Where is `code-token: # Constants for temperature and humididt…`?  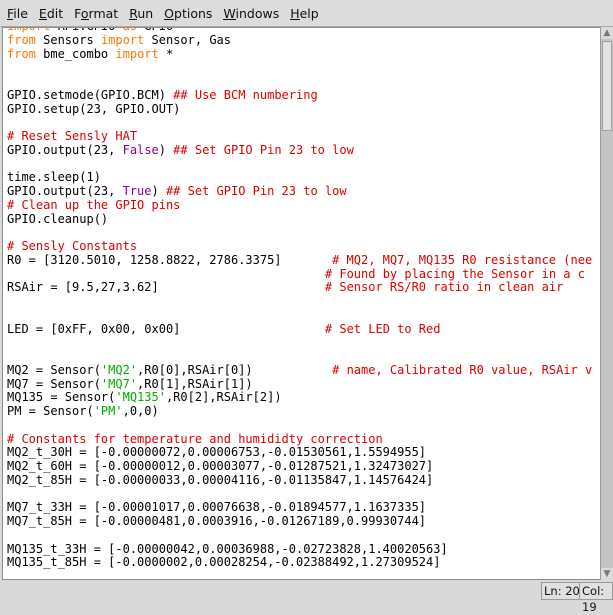
code-token: # Constants for temperature and humididt… is located at coordinates (195, 438).